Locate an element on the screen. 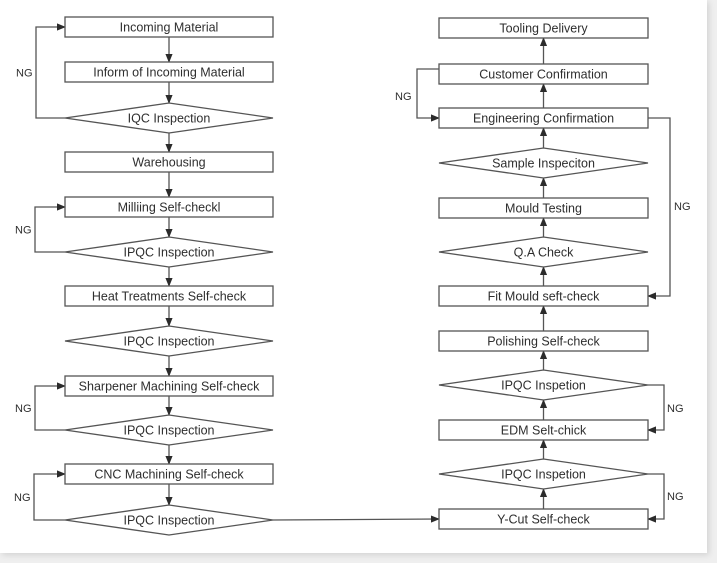  milling-self-check-box: Milliing Self-checkl is located at coordinates (169, 207).